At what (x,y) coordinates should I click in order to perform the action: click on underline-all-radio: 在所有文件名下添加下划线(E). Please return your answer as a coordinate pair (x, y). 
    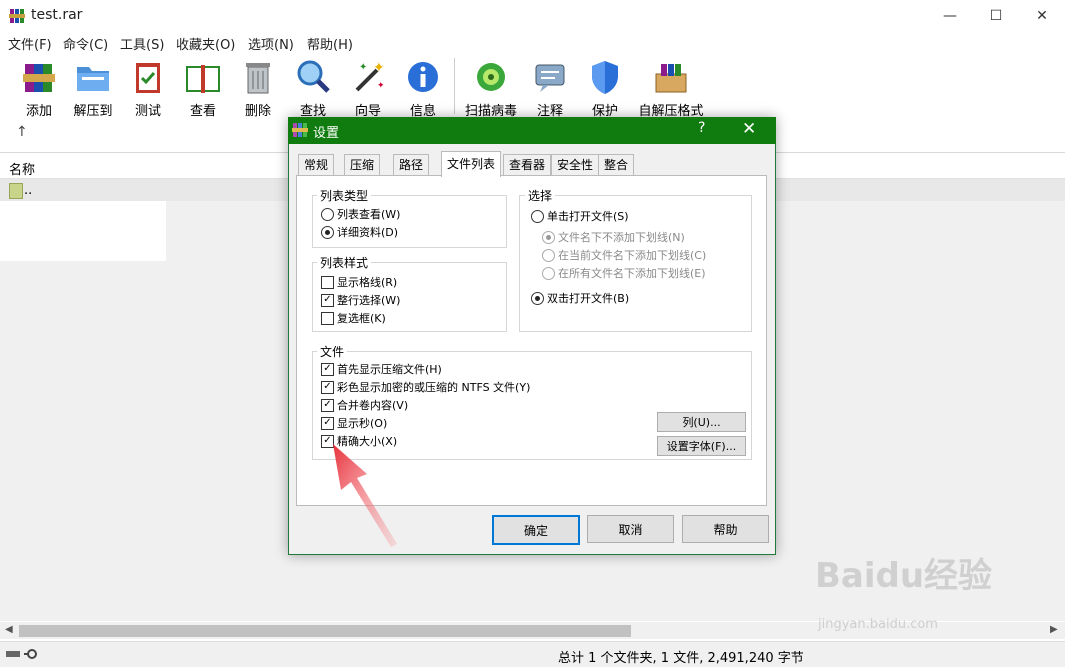
    Looking at the image, I should click on (624, 273).